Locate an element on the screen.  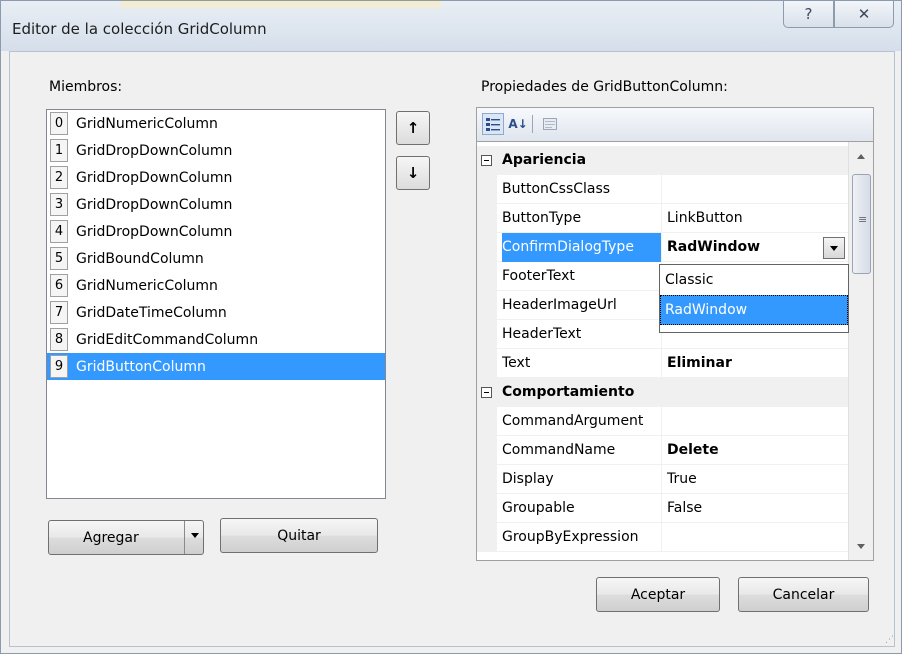
properties-label: Propiedades de GridButtonColumn: is located at coordinates (604, 87).